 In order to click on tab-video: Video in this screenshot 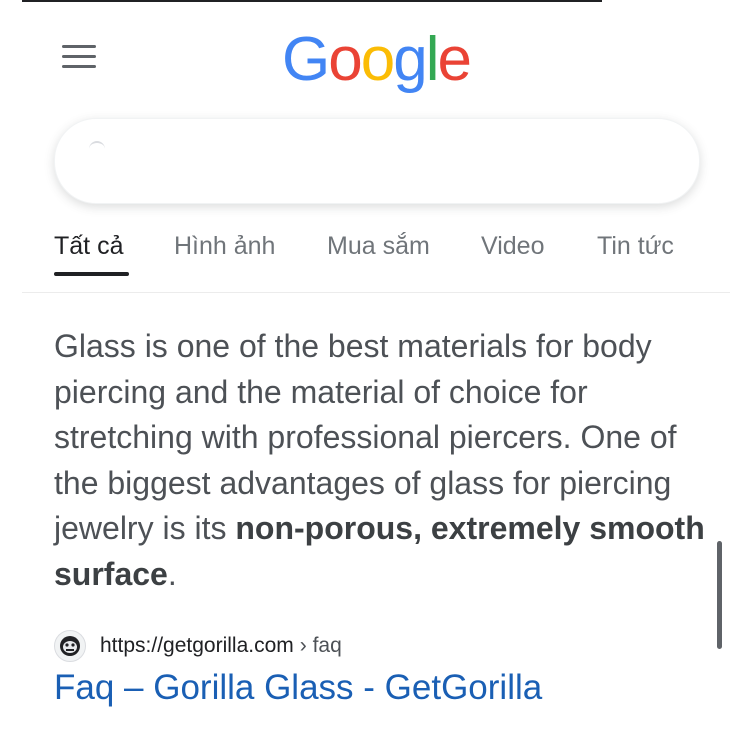, I will do `click(513, 246)`.